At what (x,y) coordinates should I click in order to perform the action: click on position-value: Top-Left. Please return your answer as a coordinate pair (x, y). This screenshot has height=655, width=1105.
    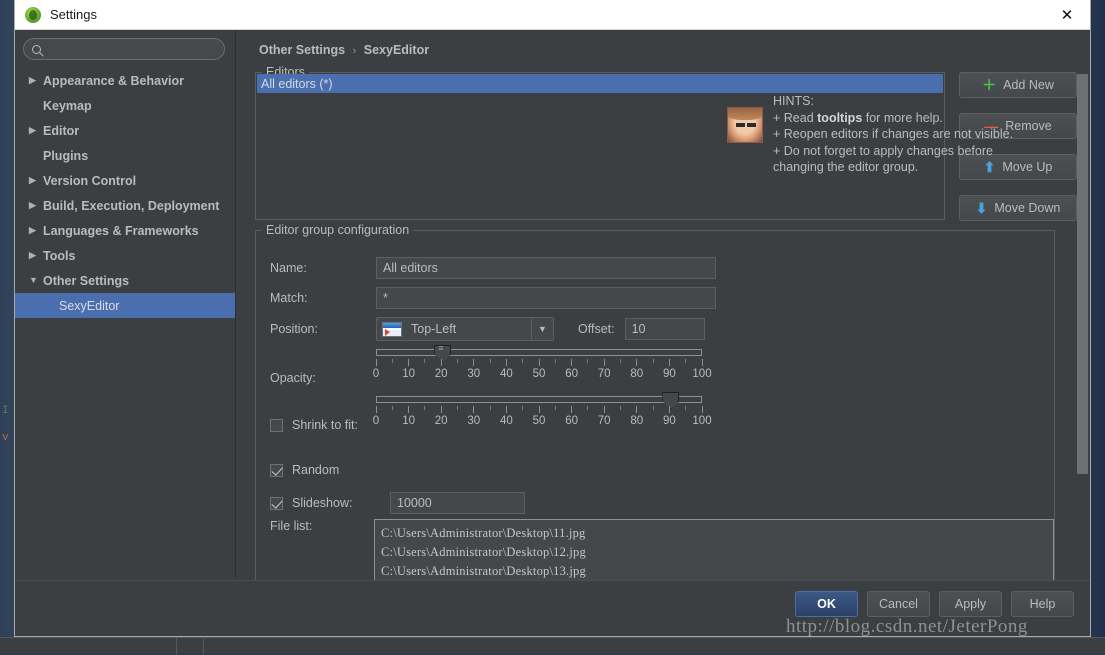
    Looking at the image, I should click on (471, 329).